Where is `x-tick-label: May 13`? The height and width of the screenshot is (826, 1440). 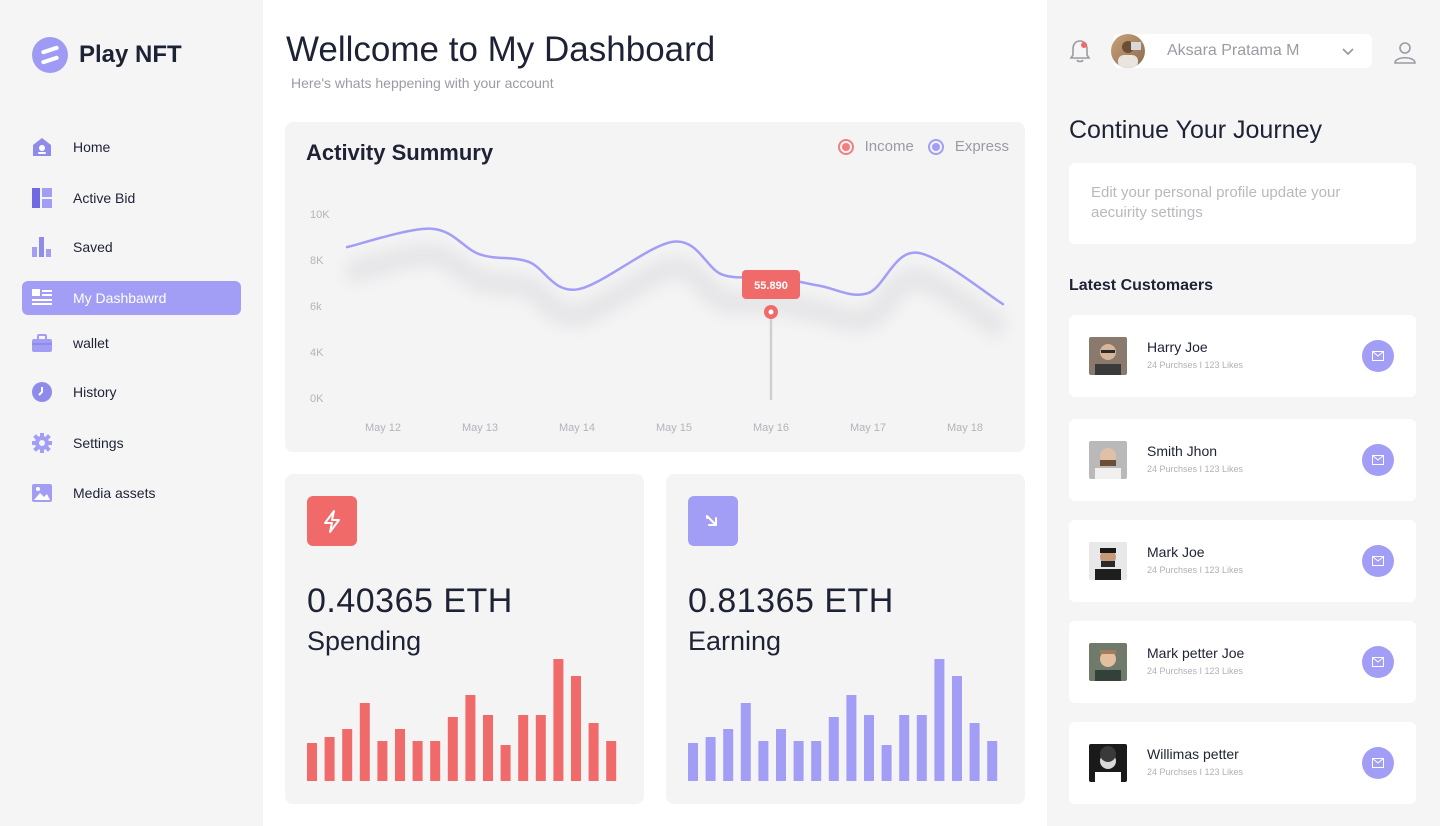
x-tick-label: May 13 is located at coordinates (480, 428).